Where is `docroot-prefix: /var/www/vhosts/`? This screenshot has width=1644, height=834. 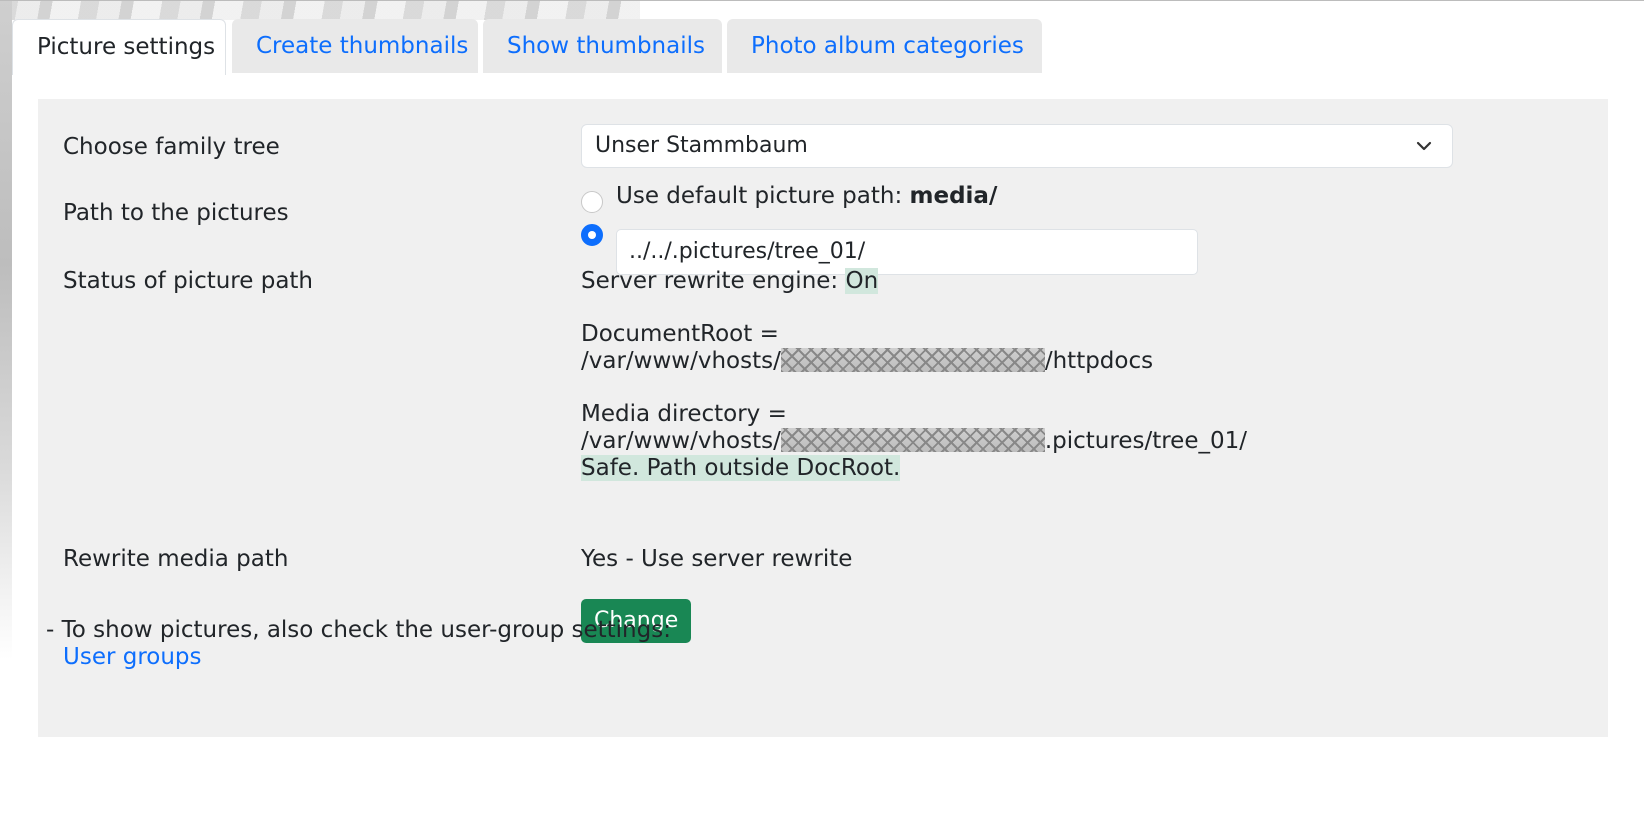
docroot-prefix: /var/www/vhosts/ is located at coordinates (681, 361).